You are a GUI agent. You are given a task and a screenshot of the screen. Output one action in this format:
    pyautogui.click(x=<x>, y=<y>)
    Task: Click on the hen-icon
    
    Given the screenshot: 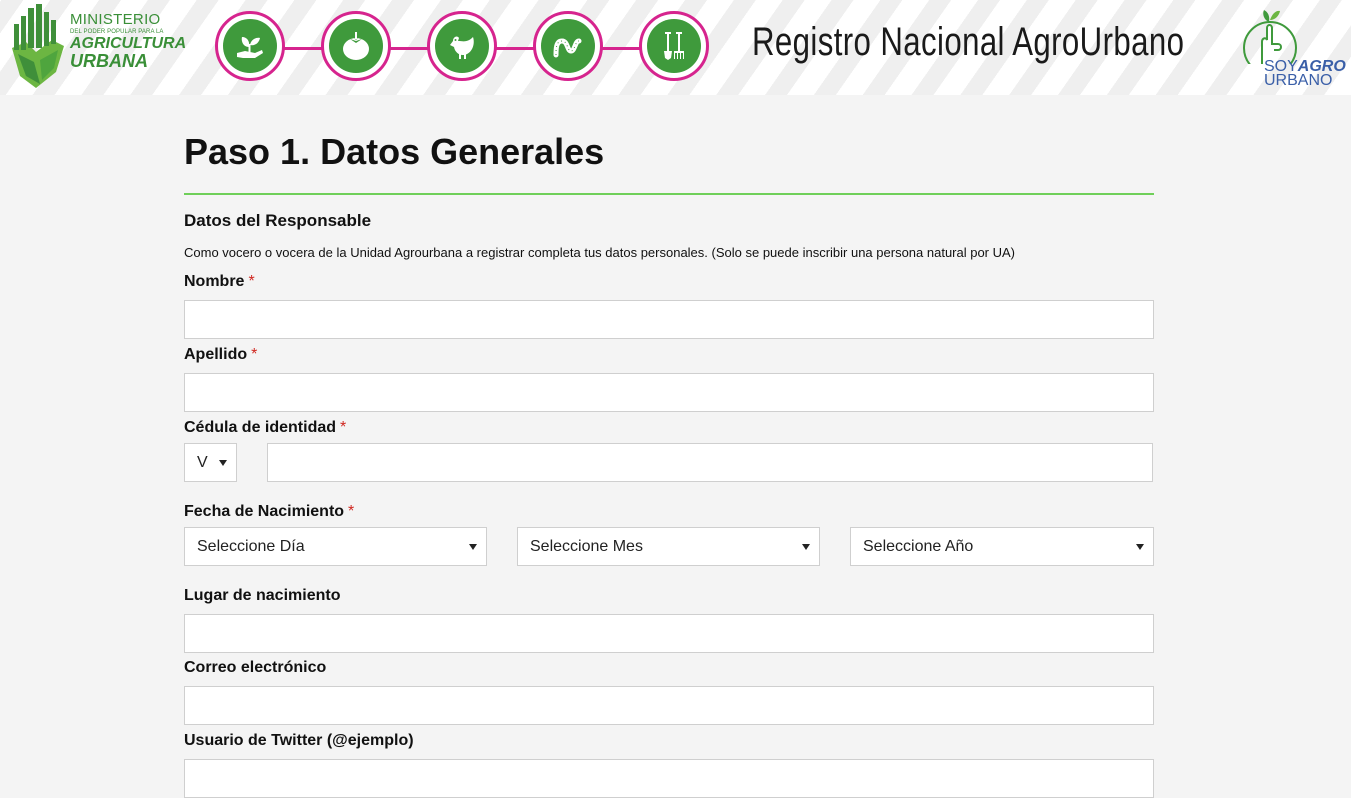 What is the action you would take?
    pyautogui.click(x=462, y=46)
    